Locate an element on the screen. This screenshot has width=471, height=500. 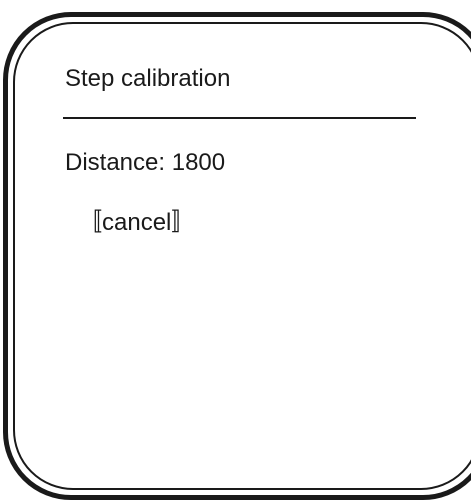
page-title: Step calibration is located at coordinates (148, 78).